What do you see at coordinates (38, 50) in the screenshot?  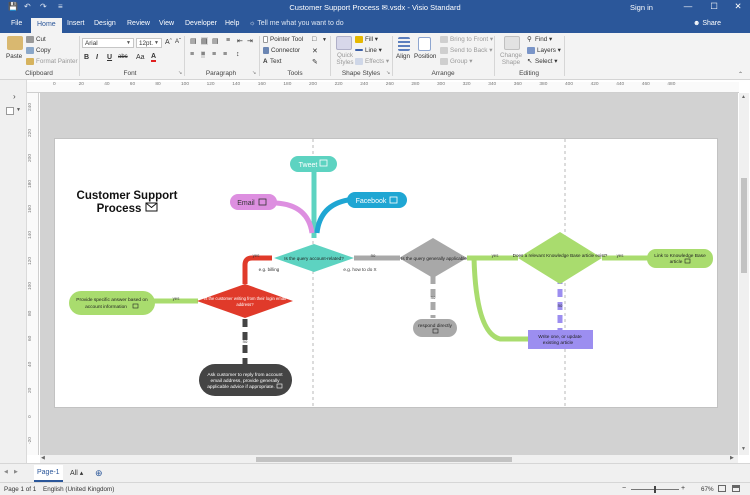 I see `copy-button: Copy` at bounding box center [38, 50].